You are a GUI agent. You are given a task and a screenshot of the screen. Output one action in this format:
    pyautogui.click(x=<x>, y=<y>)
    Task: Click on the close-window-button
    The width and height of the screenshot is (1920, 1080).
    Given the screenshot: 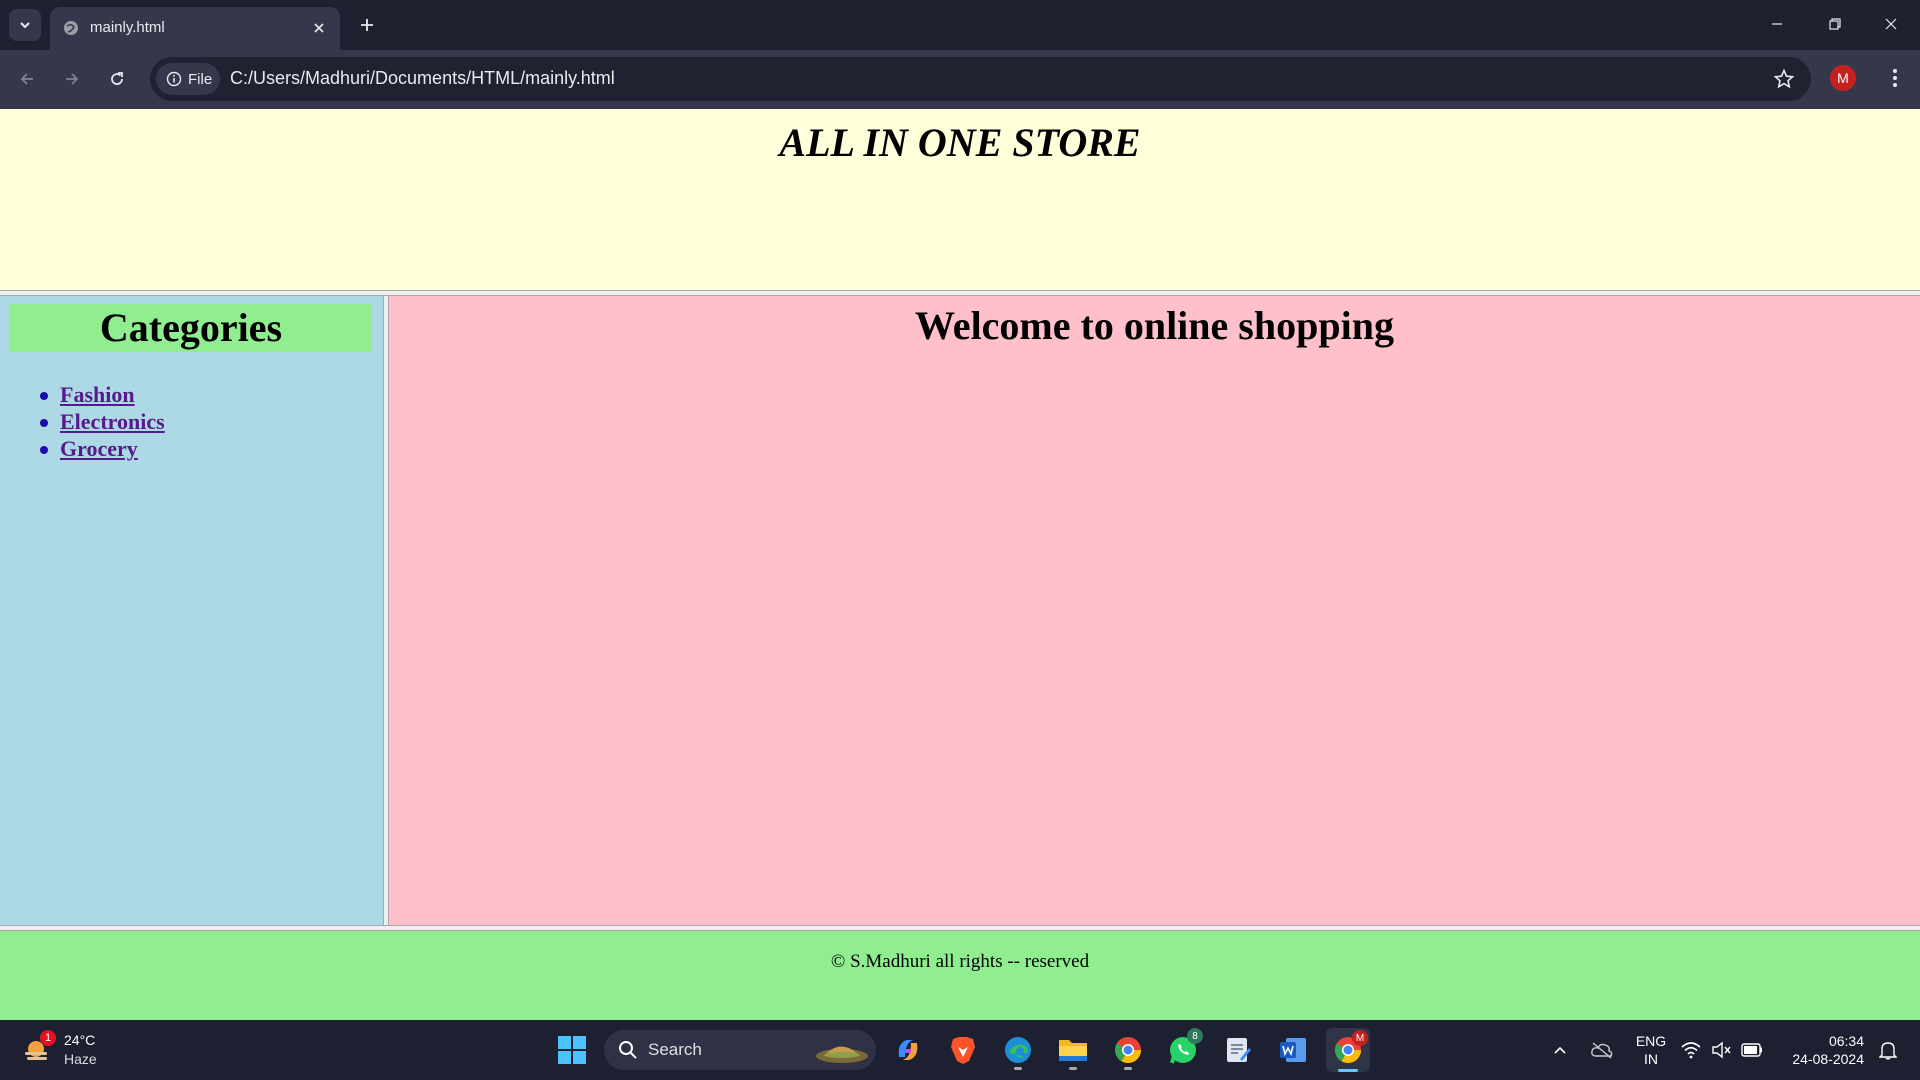 What is the action you would take?
    pyautogui.click(x=1891, y=24)
    